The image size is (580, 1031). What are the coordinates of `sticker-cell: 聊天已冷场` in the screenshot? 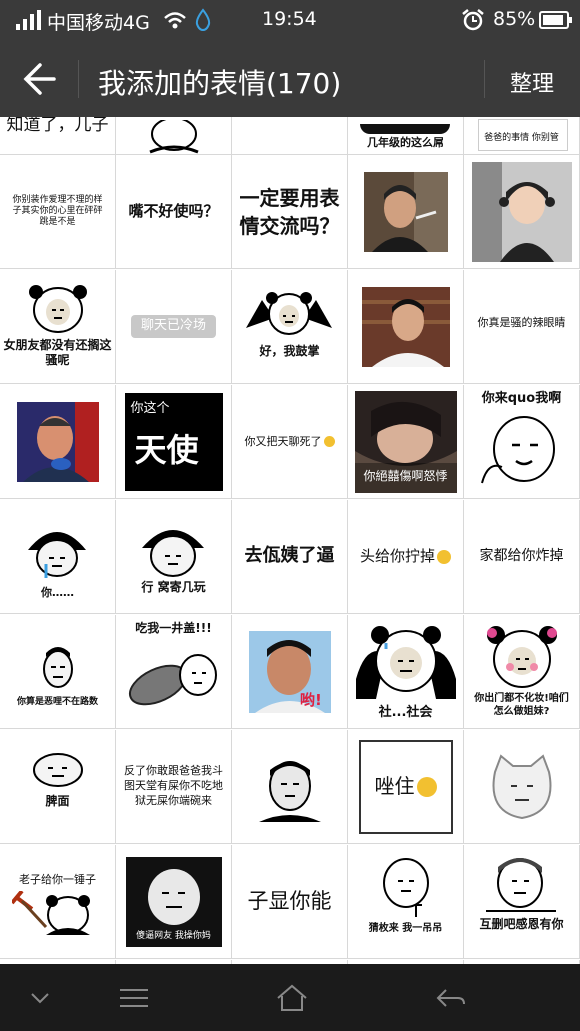 It's located at (174, 327).